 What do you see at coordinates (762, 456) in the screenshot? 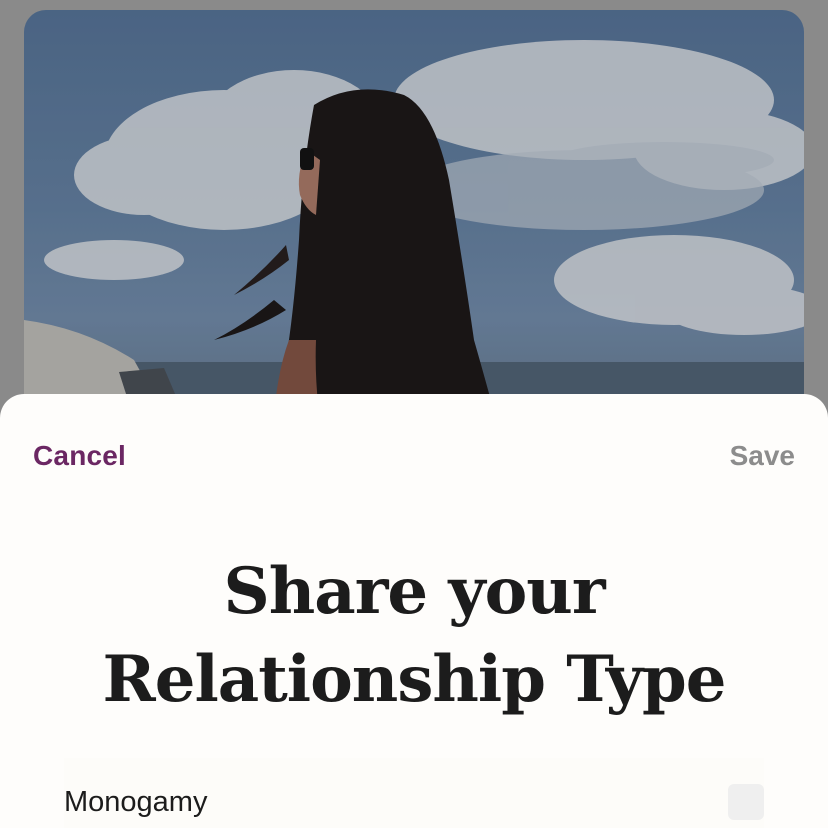
I see `save-button: Save` at bounding box center [762, 456].